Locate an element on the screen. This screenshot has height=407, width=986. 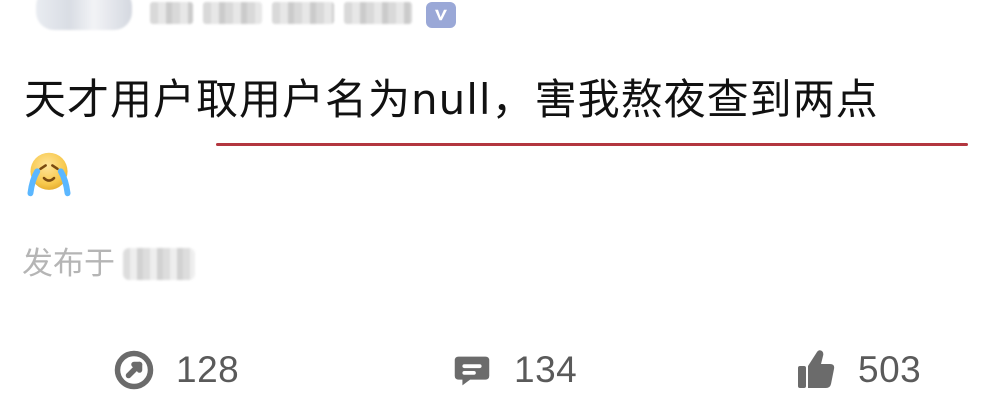
author-name-blurred is located at coordinates (281, 13).